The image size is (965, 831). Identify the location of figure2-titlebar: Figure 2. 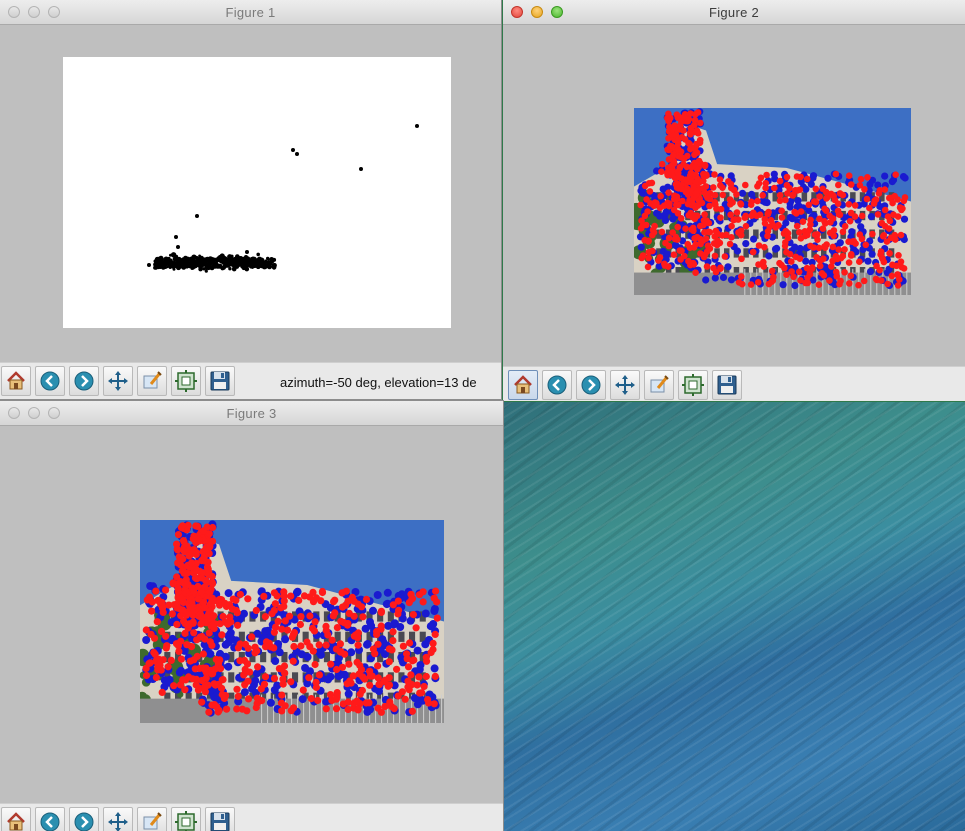
(734, 12).